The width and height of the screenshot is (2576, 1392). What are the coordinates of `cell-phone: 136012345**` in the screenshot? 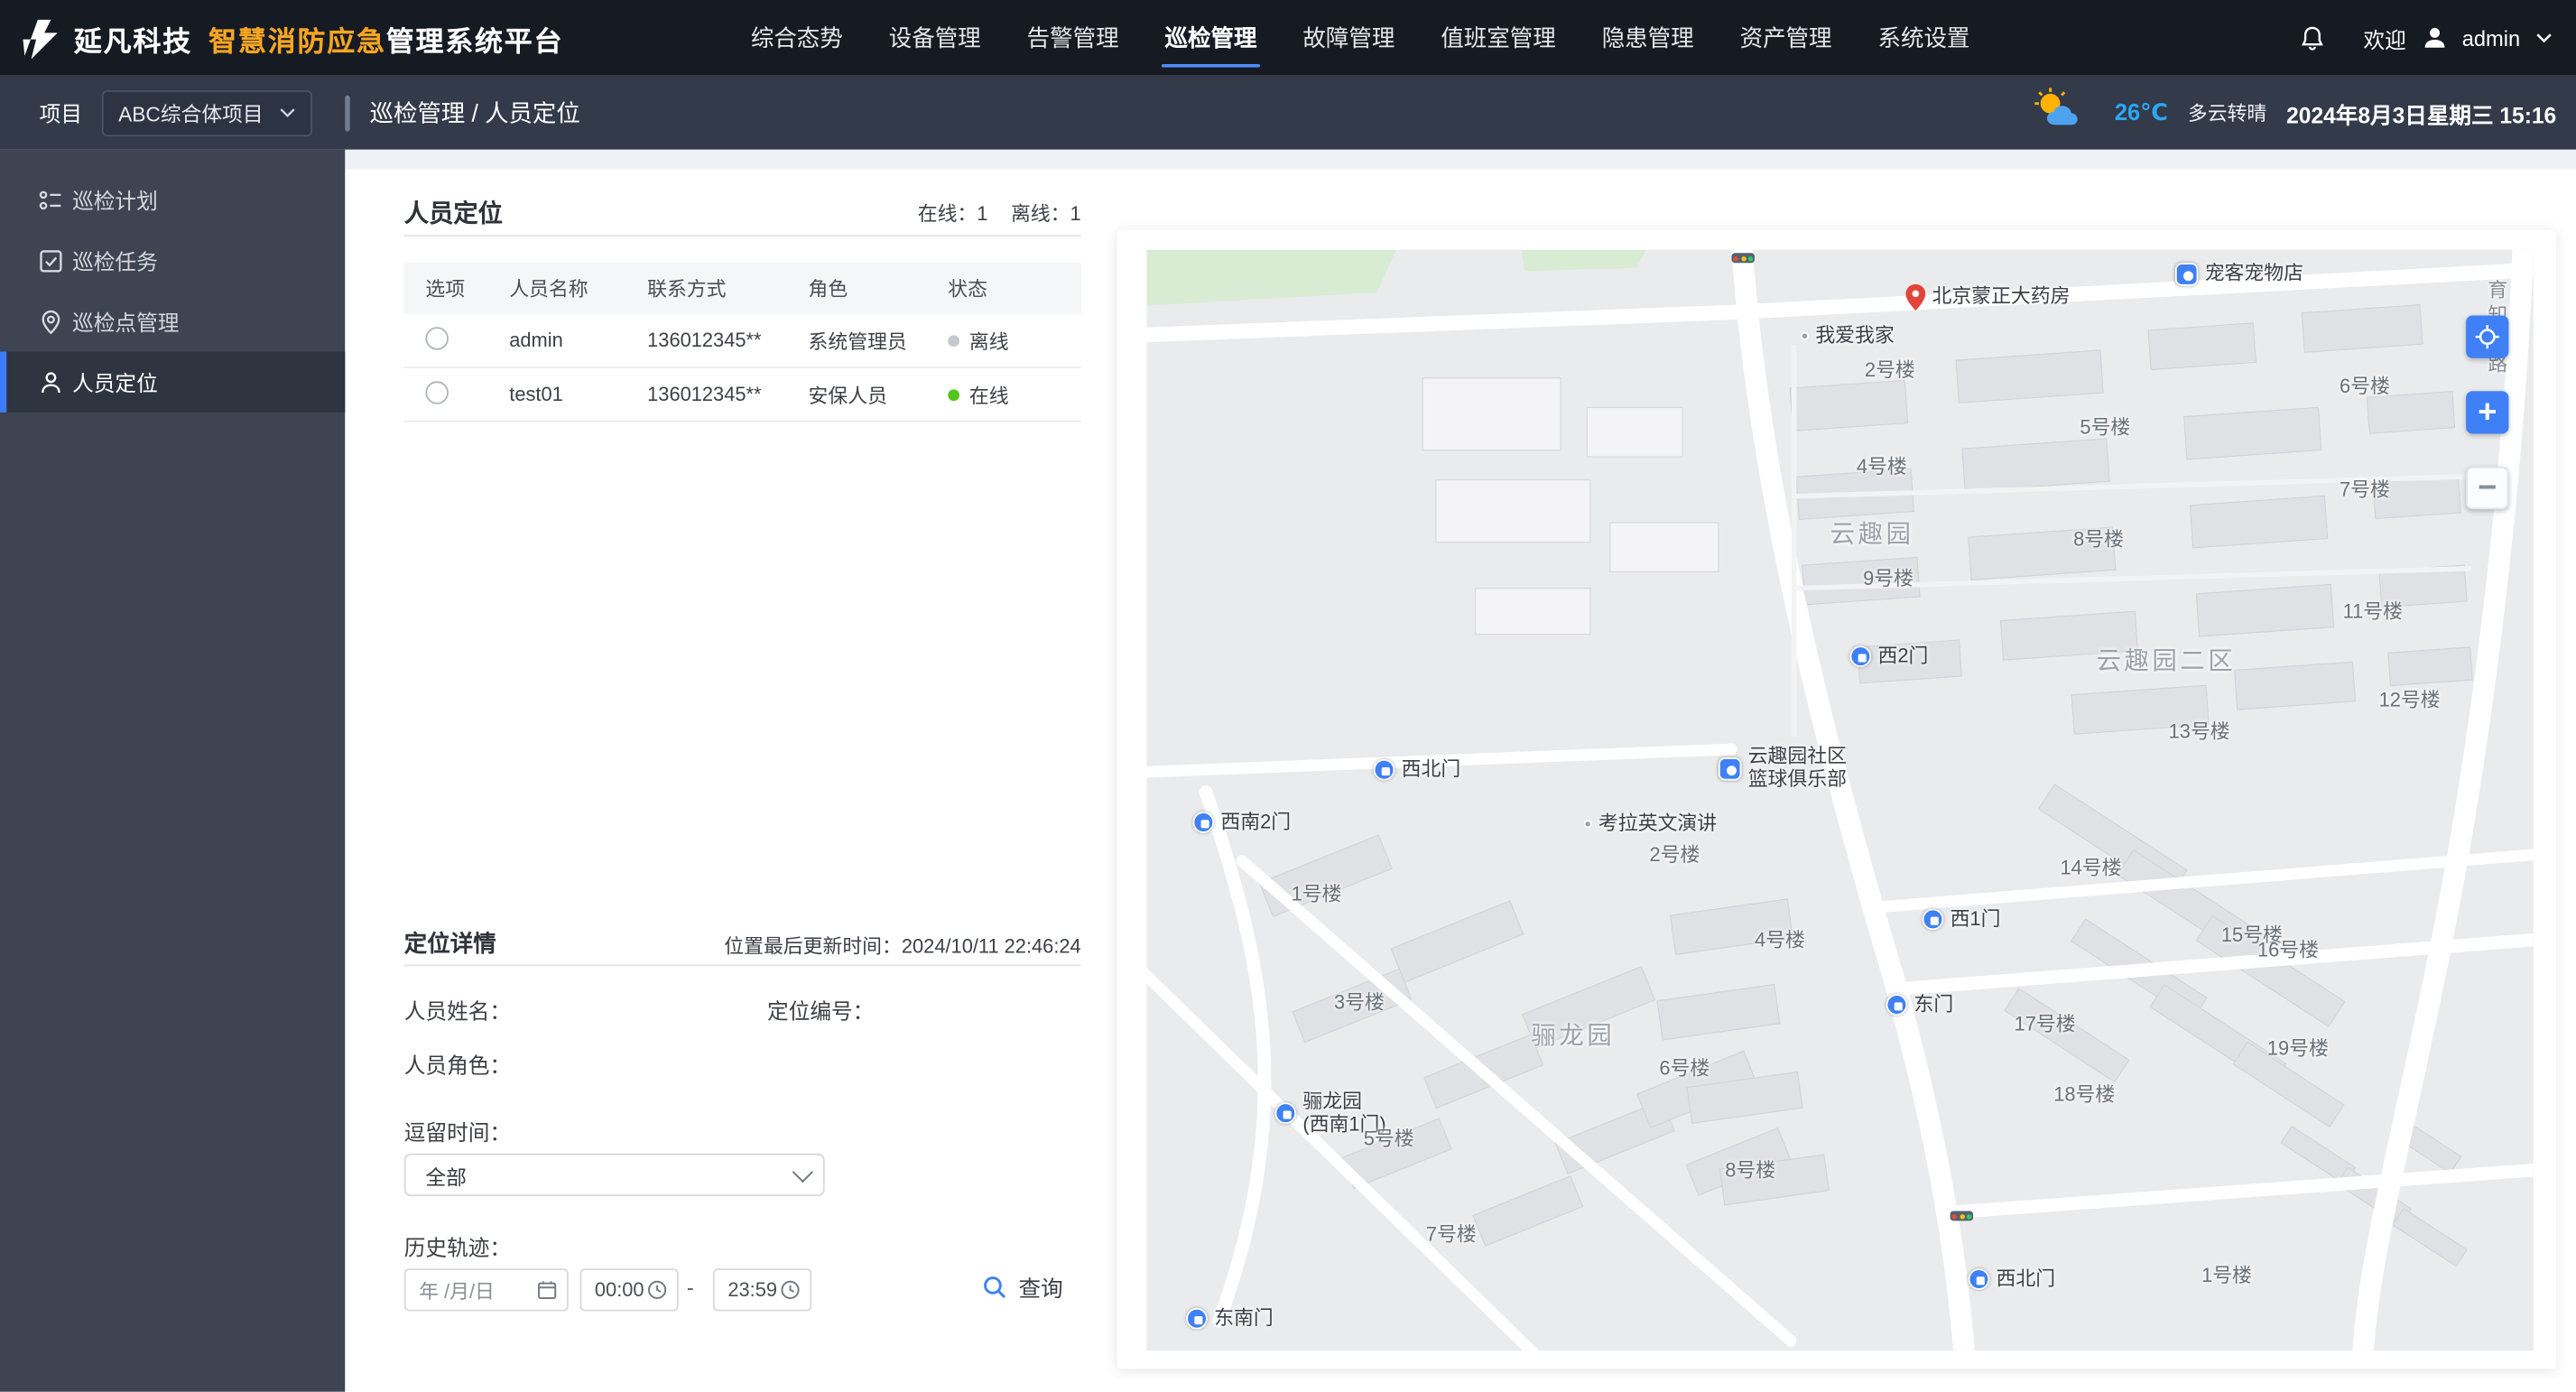 It's located at (704, 395).